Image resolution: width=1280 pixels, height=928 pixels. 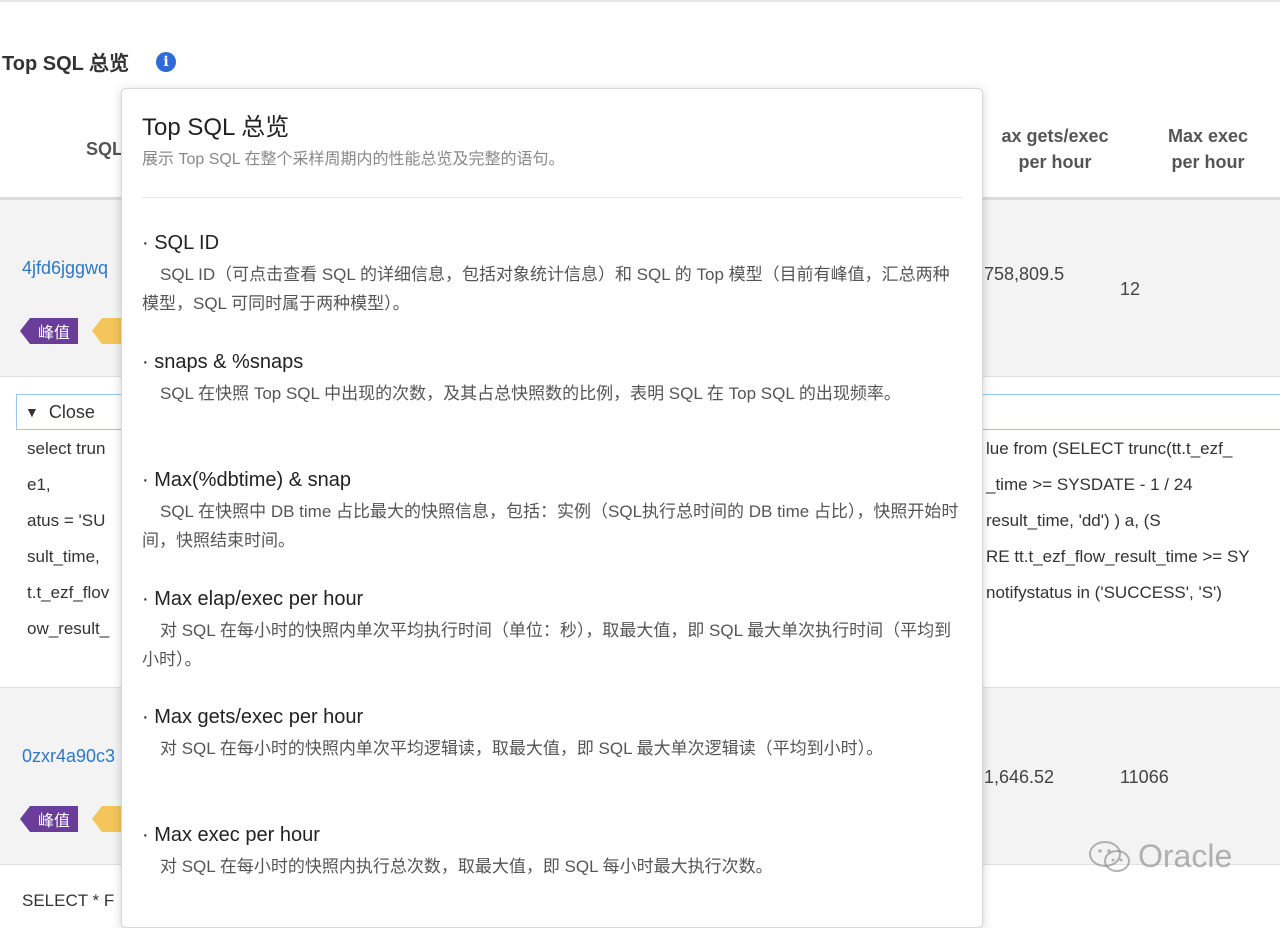 What do you see at coordinates (66, 64) in the screenshot?
I see `page-title: Top SQL 总览` at bounding box center [66, 64].